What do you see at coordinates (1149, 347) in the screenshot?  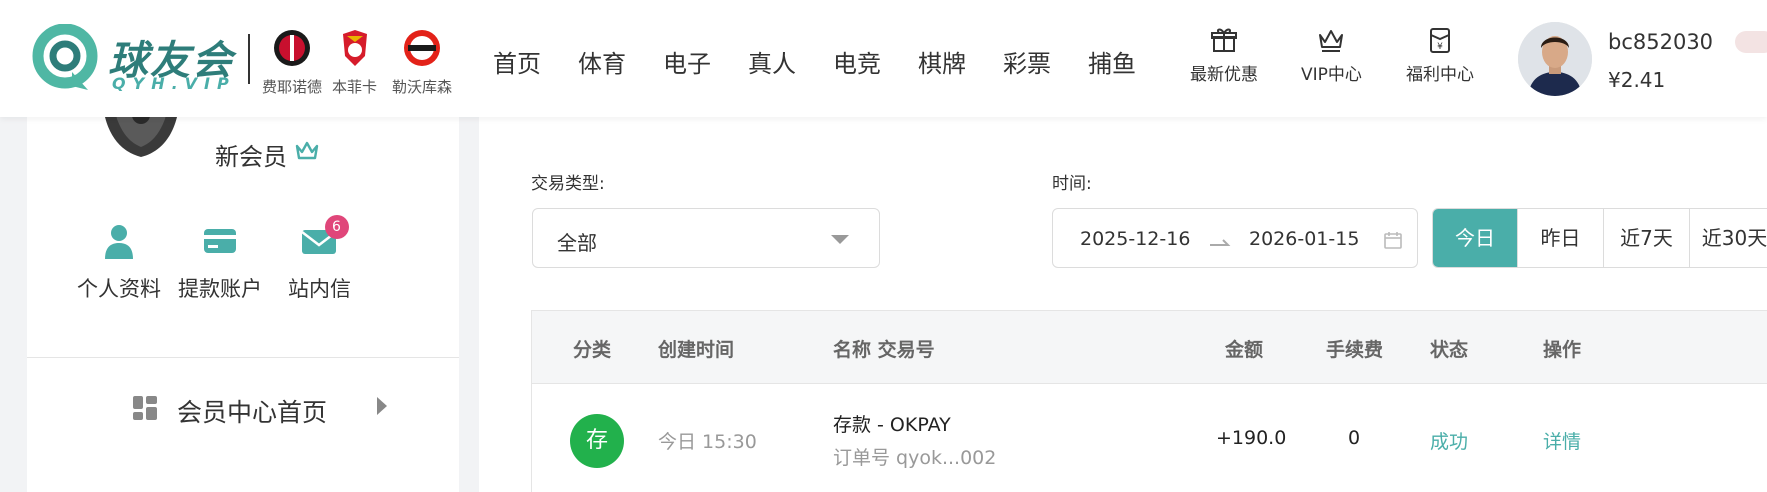 I see `table-header: 分类 创建时间 名称 交易号 金额 手续费 状态 操作` at bounding box center [1149, 347].